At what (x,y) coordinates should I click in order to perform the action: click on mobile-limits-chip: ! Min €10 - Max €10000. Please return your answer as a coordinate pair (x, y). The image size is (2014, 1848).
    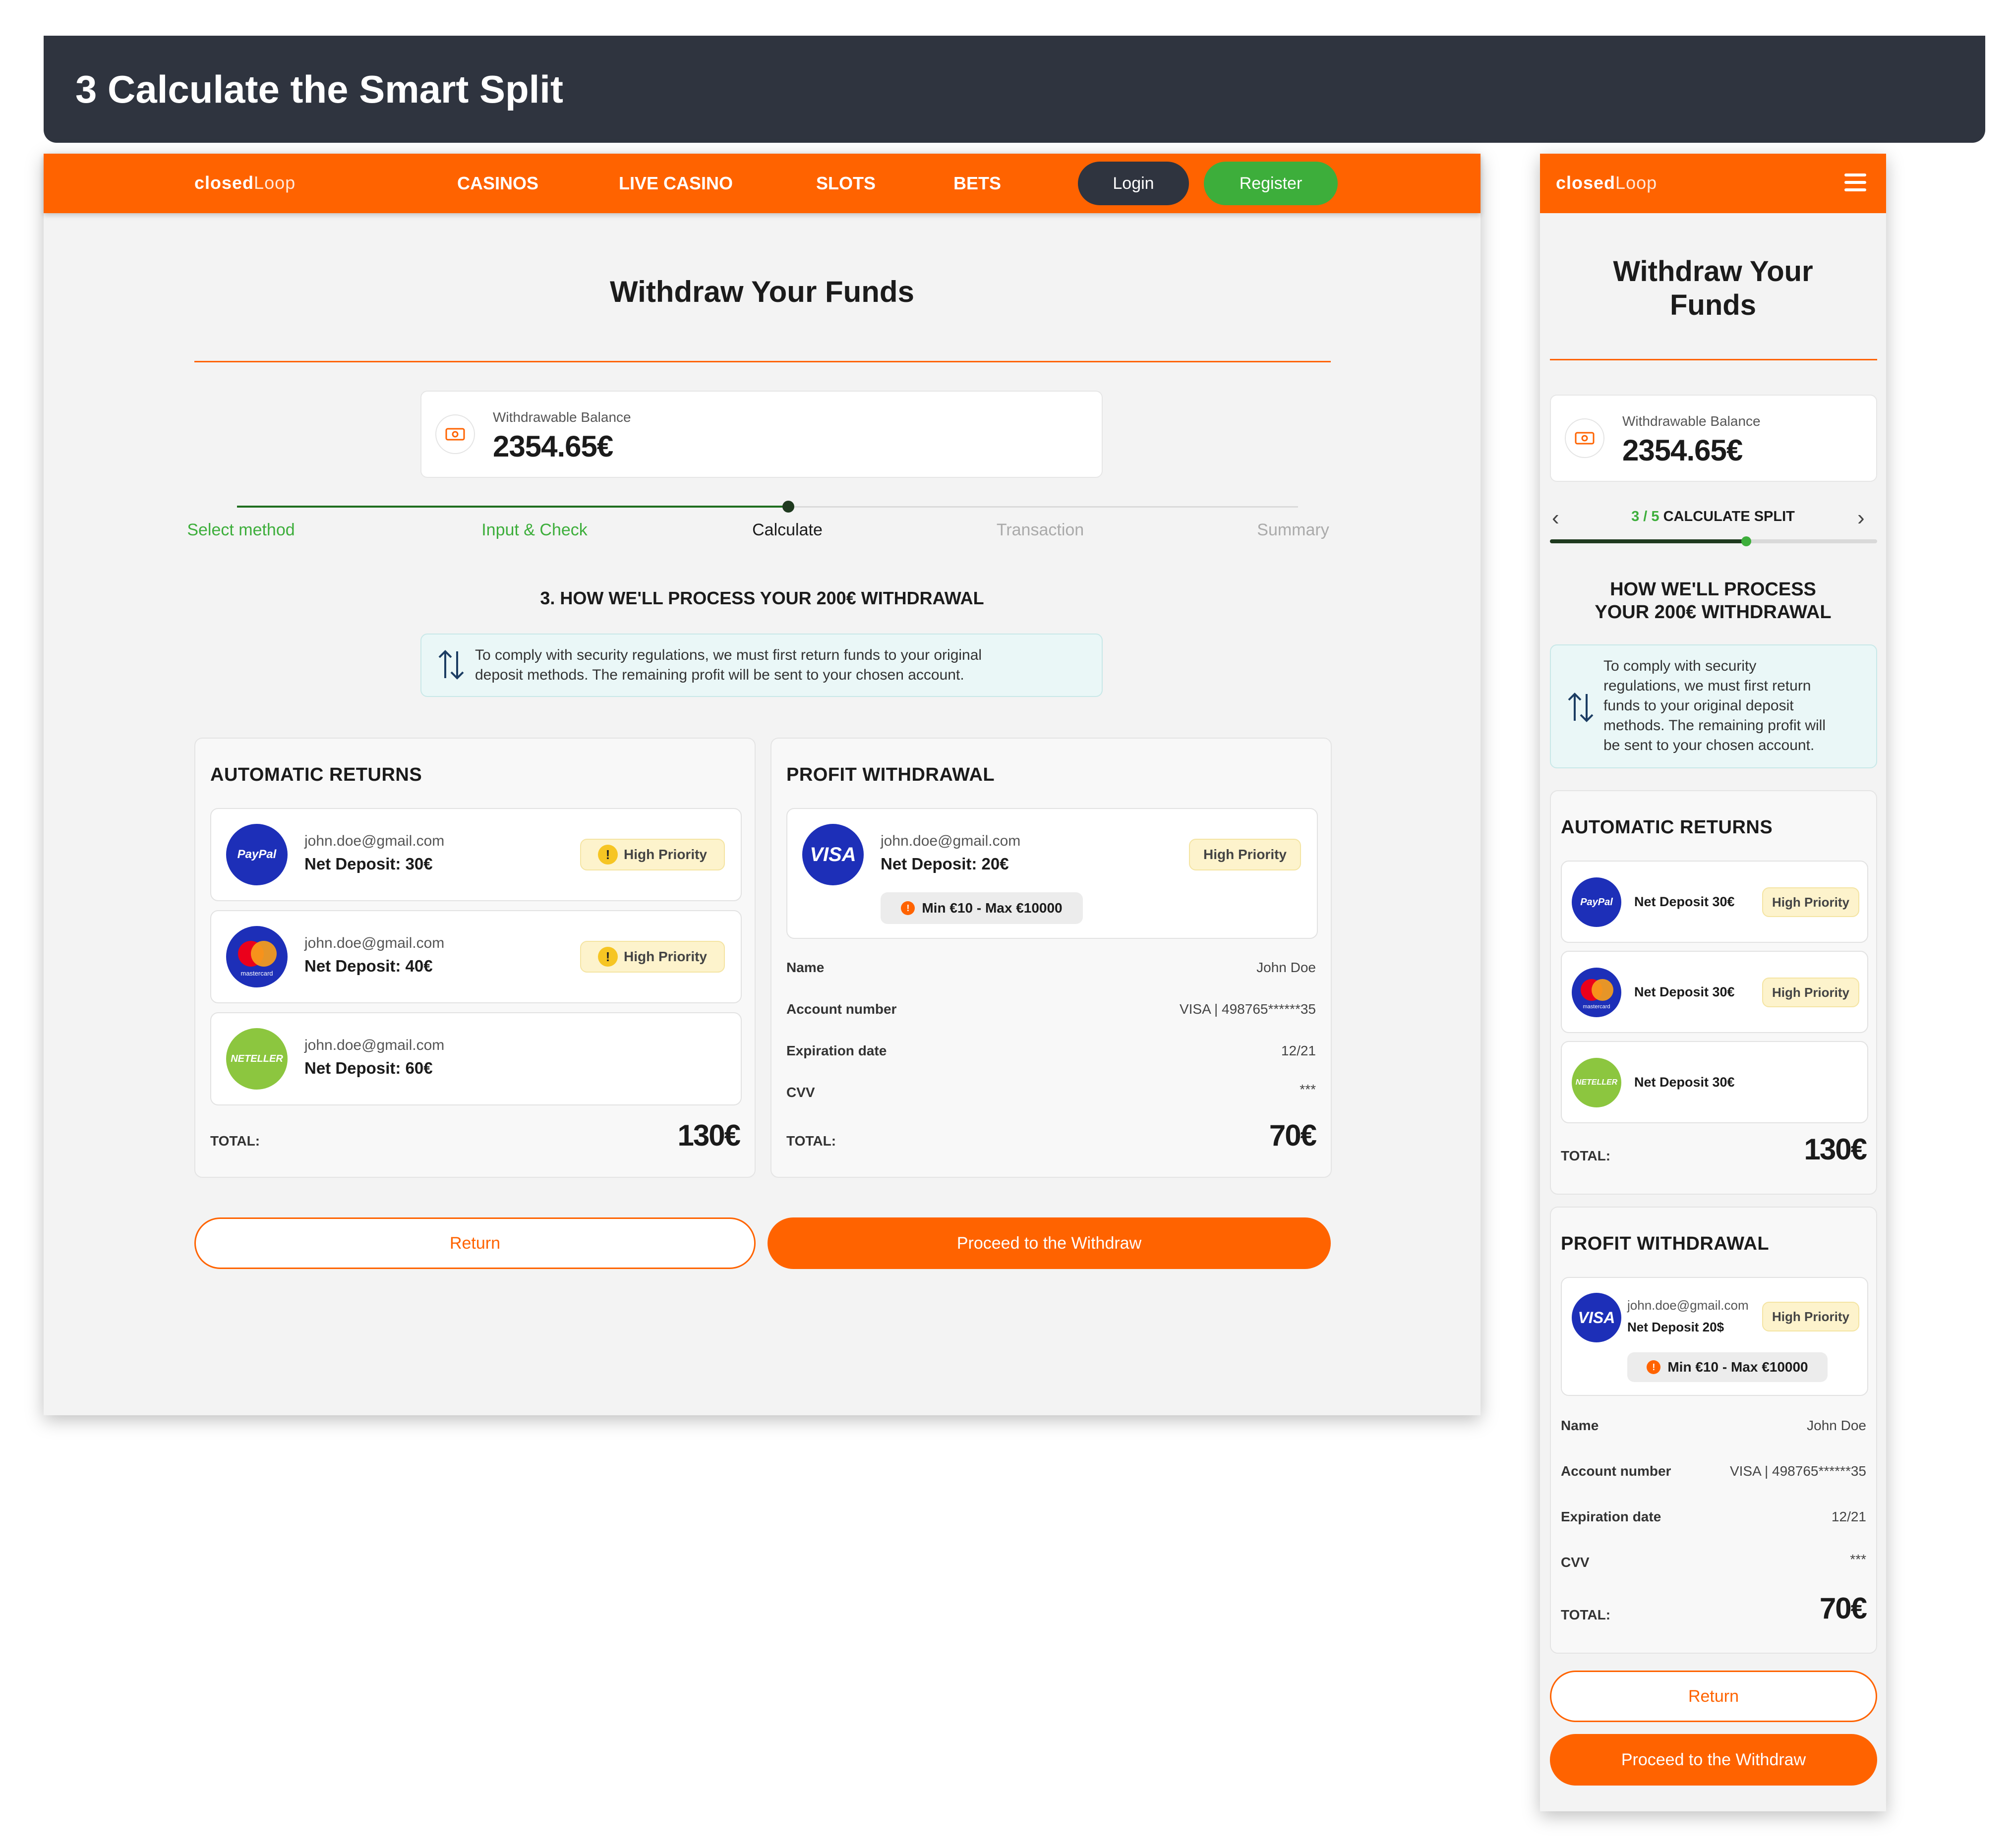
    Looking at the image, I should click on (1728, 1367).